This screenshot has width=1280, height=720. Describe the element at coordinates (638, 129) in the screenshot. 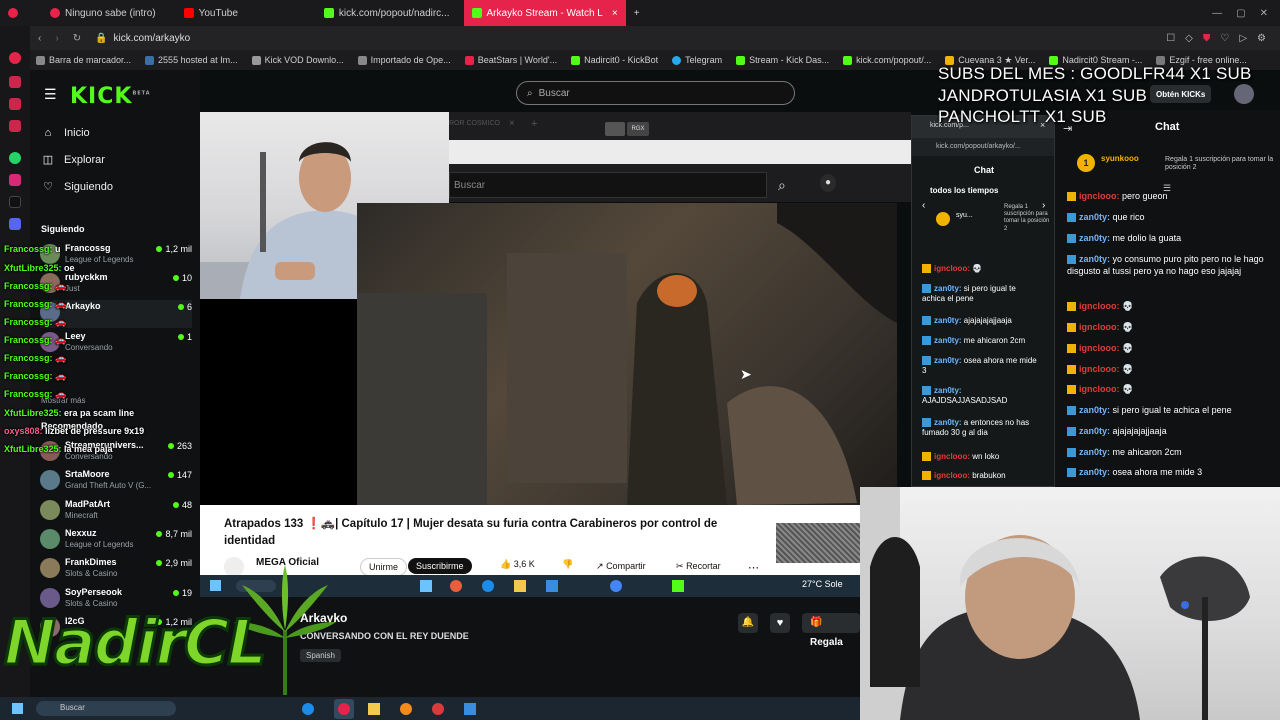

I see `rgx-icon: RGX` at that location.